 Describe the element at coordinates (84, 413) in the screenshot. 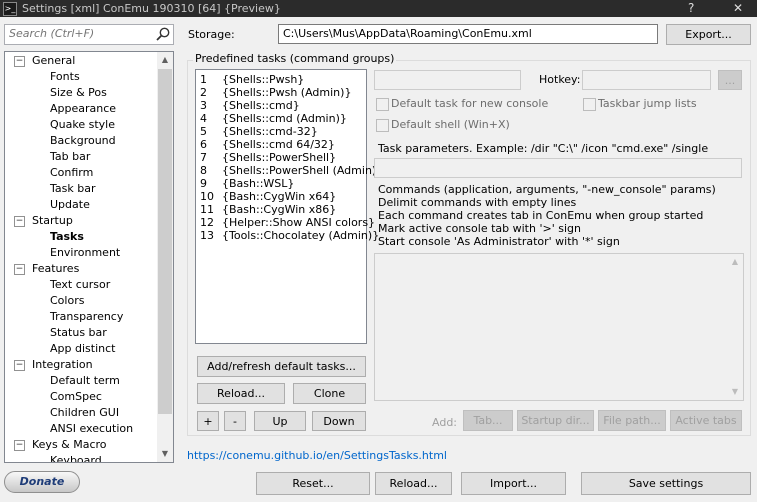

I see `tree-item-children-gui: Children GUI` at that location.